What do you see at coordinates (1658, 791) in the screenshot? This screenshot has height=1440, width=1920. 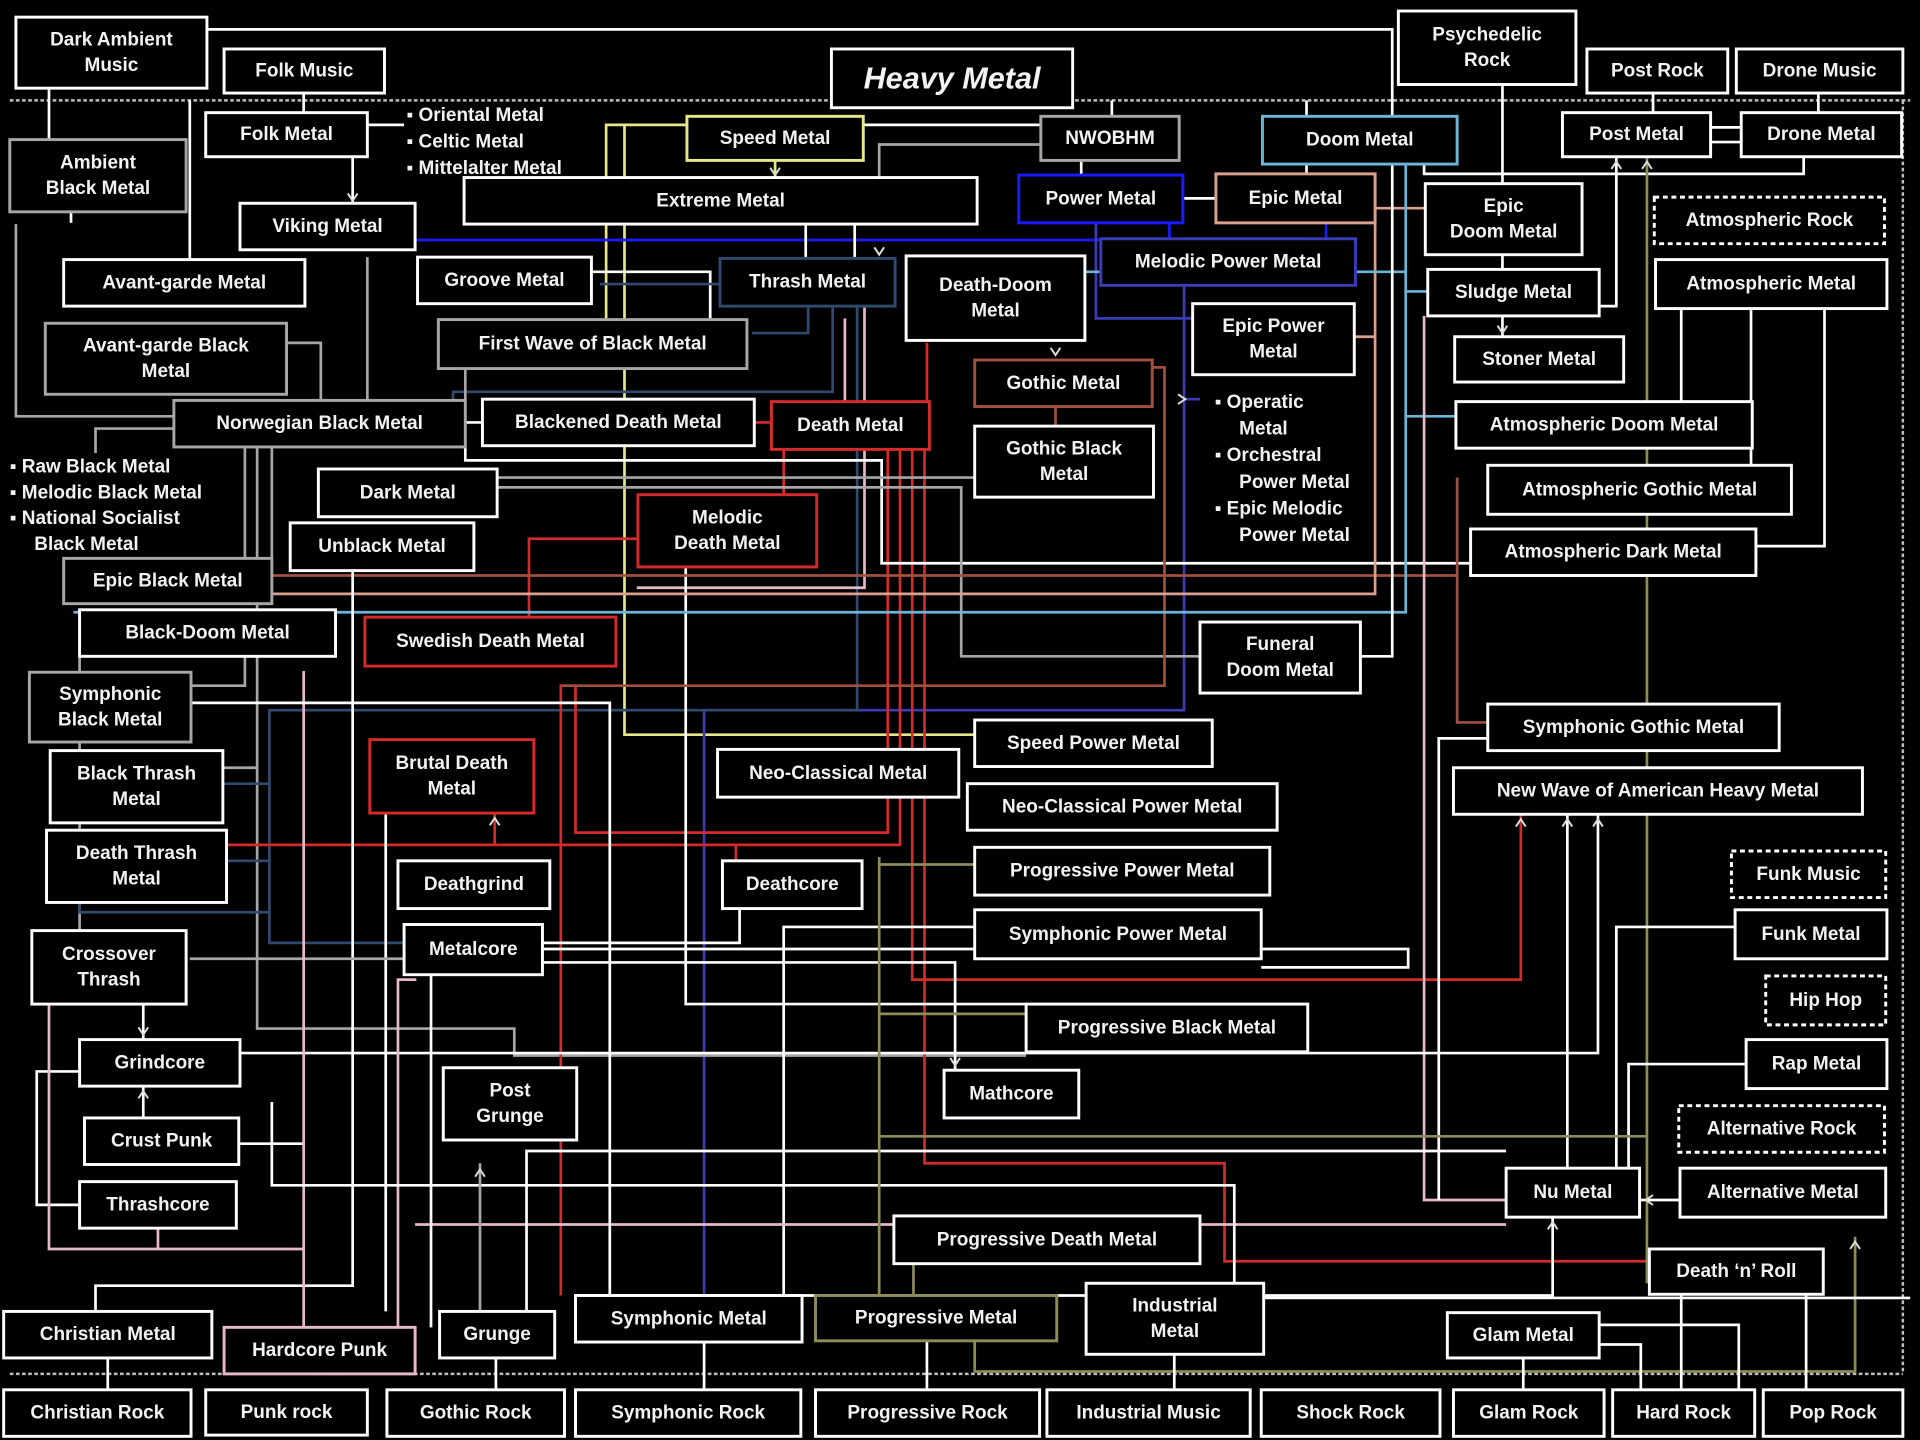 I see `genre-node-new-wave-american-hm: New Wave of American Heavy Metal` at bounding box center [1658, 791].